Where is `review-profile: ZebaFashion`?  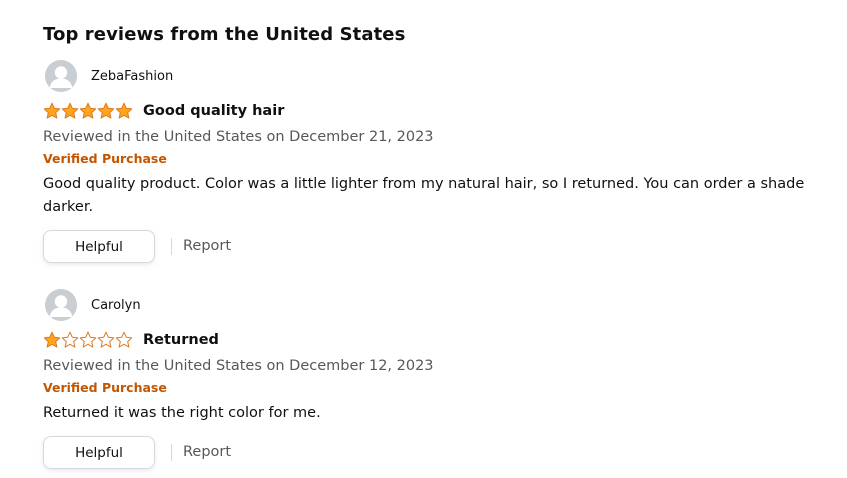 review-profile: ZebaFashion is located at coordinates (438, 77).